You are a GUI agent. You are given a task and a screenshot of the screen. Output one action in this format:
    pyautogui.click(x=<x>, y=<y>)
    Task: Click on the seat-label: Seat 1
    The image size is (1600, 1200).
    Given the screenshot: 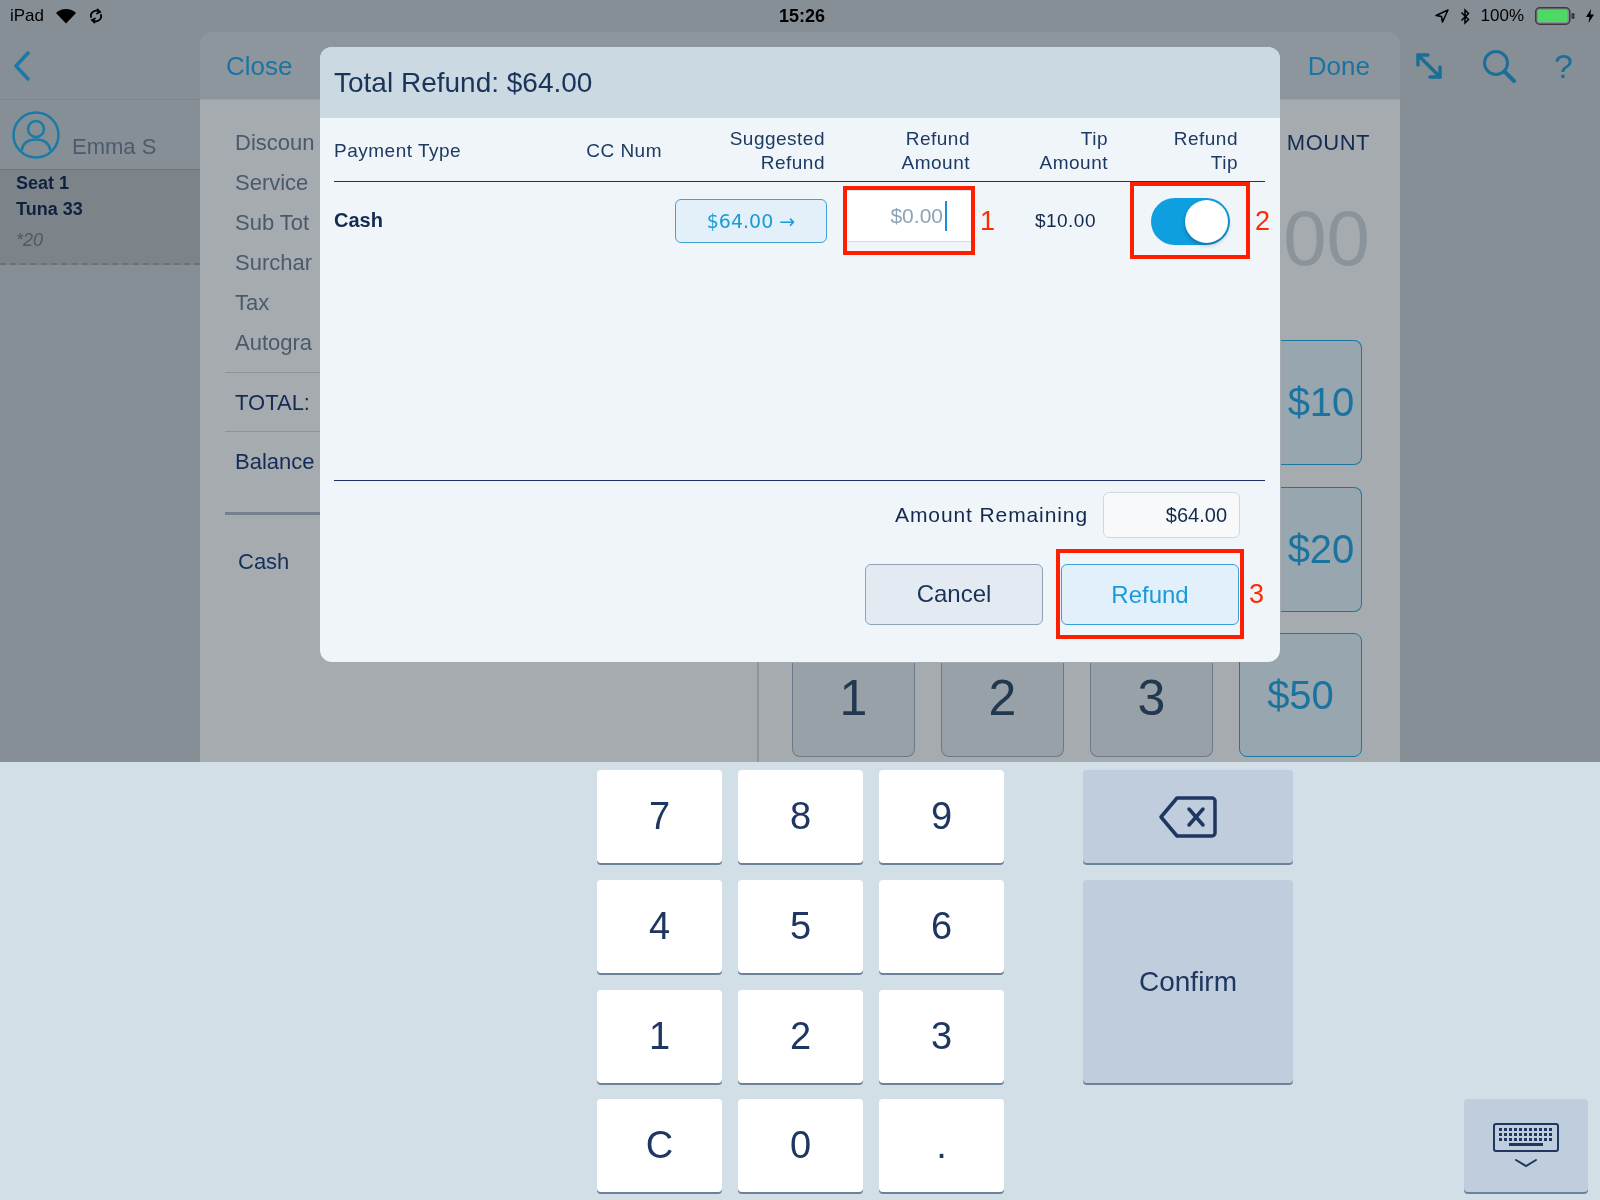 What is the action you would take?
    pyautogui.click(x=43, y=183)
    